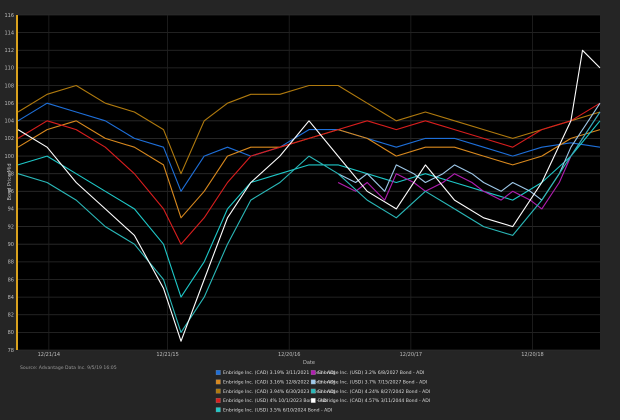 Image resolution: width=620 pixels, height=420 pixels. I want to click on y-axis-title: Bond Price Mid, so click(10, 181).